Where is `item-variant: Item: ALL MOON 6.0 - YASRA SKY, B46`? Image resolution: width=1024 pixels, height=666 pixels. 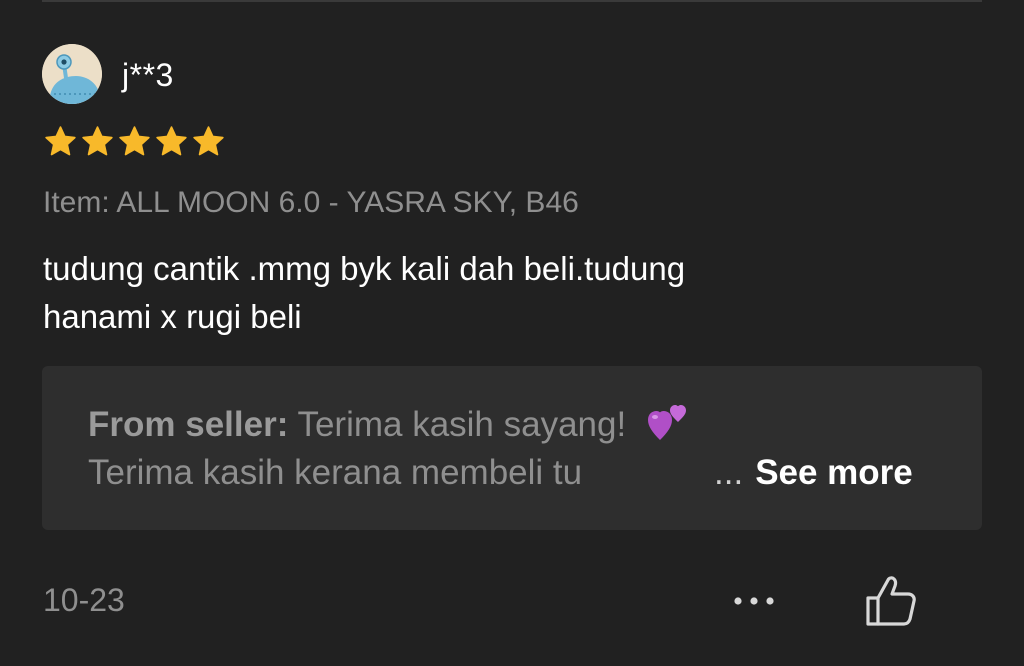 item-variant: Item: ALL MOON 6.0 - YASRA SKY, B46 is located at coordinates (311, 202).